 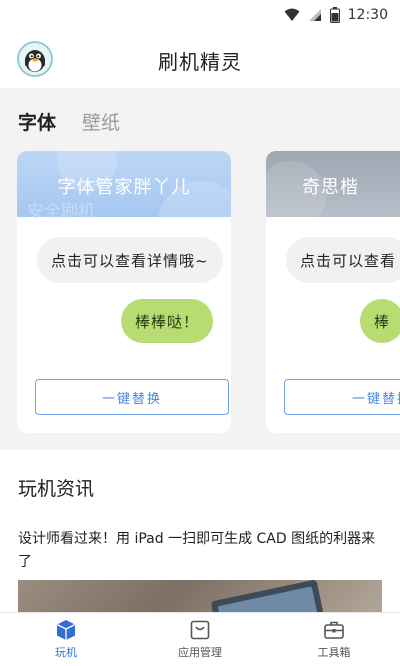 I want to click on preview-bubble-left: 点击可以查看, so click(x=343, y=260).